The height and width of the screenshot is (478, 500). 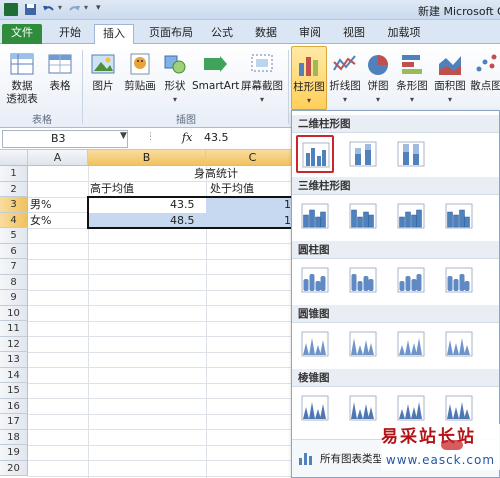 I want to click on row-header: 15, so click(x=14, y=391).